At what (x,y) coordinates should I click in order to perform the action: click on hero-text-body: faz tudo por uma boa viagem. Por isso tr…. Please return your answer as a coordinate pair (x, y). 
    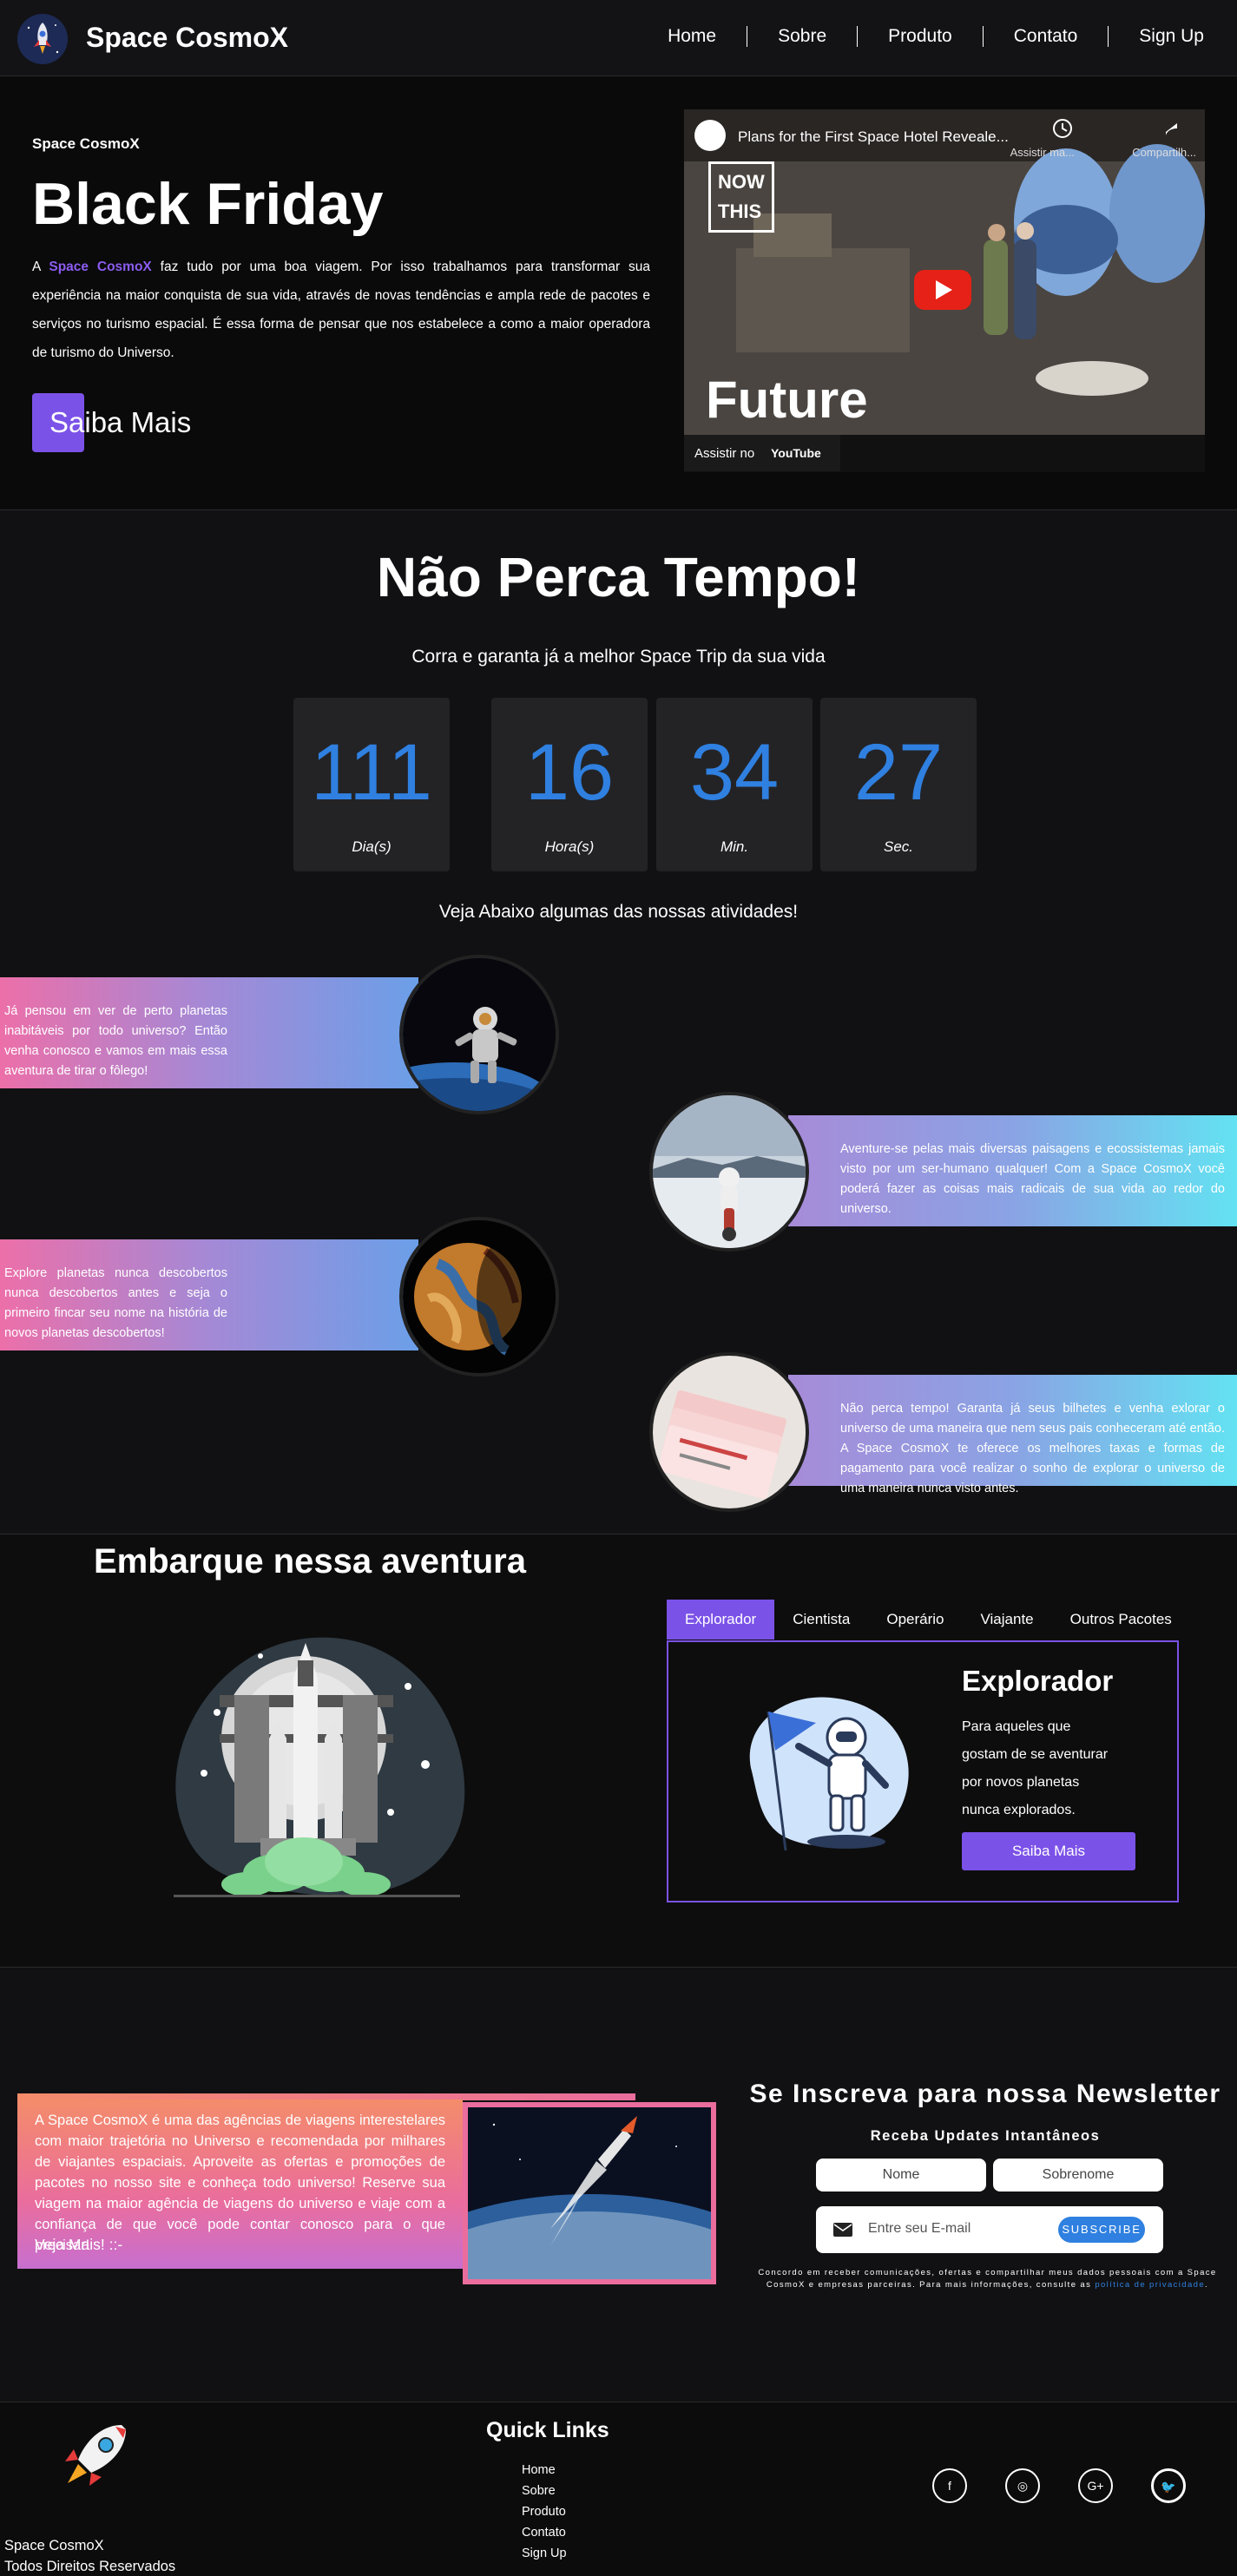
    Looking at the image, I should click on (341, 310).